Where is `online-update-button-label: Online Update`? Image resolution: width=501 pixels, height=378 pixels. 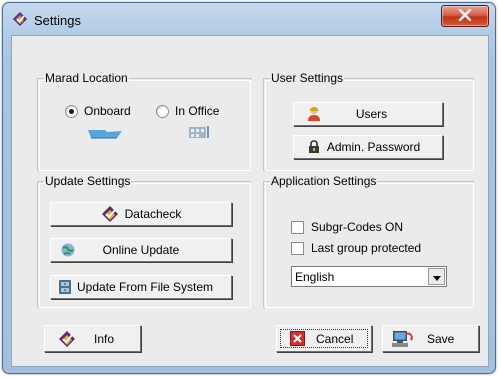 online-update-button-label: Online Update is located at coordinates (141, 250).